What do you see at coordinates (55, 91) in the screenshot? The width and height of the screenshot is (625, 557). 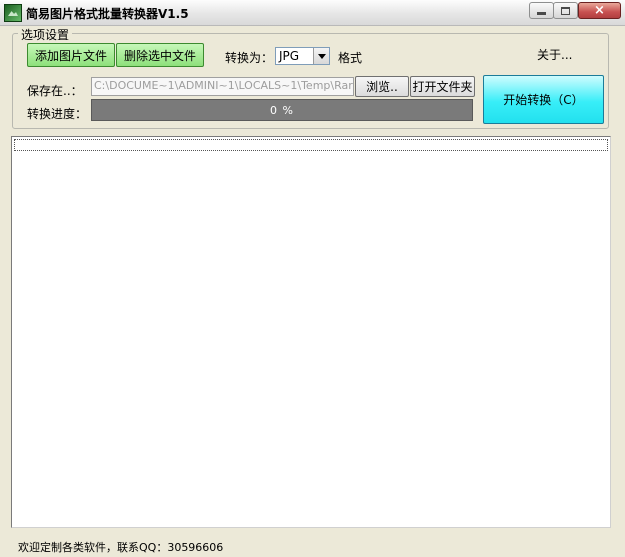 I see `save-location-label: 保存在..：` at bounding box center [55, 91].